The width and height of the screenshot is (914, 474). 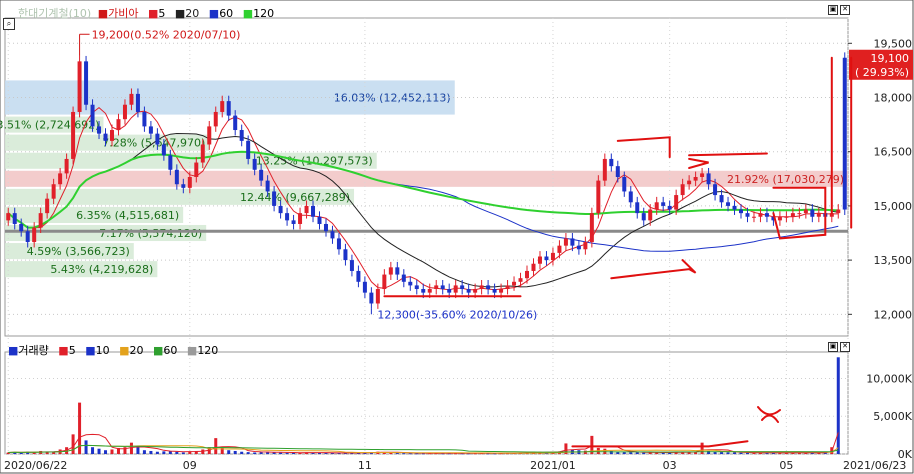 What do you see at coordinates (295, 197) in the screenshot?
I see `profile-label: 12.44% (9,667,289)` at bounding box center [295, 197].